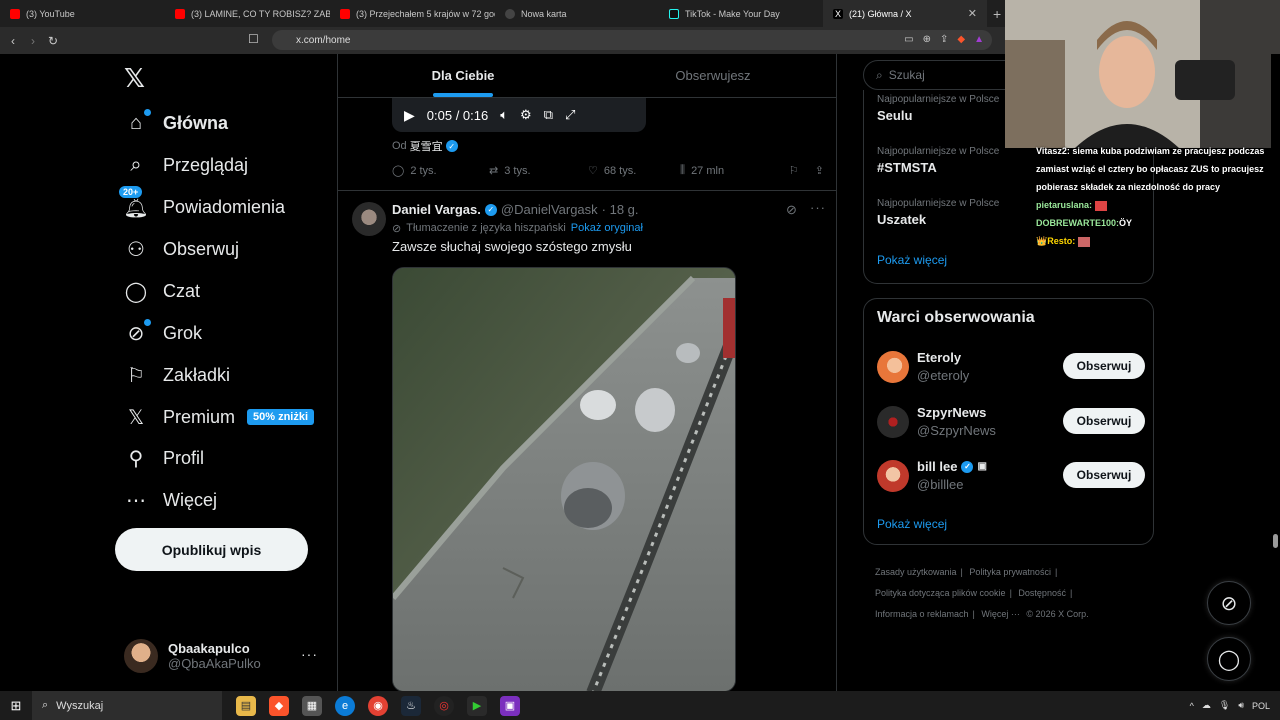  What do you see at coordinates (369, 219) in the screenshot?
I see `avatar` at bounding box center [369, 219].